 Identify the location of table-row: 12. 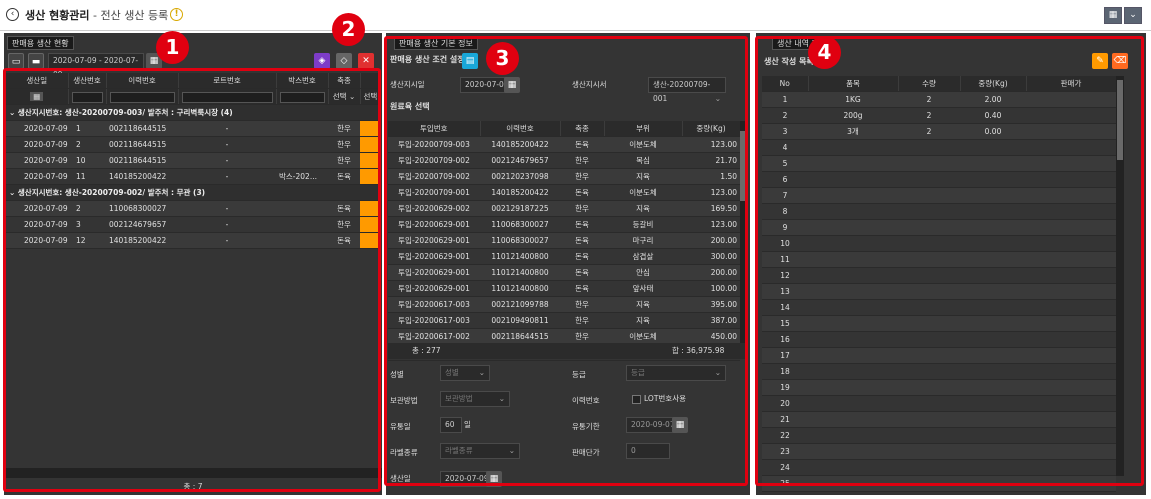
(939, 275).